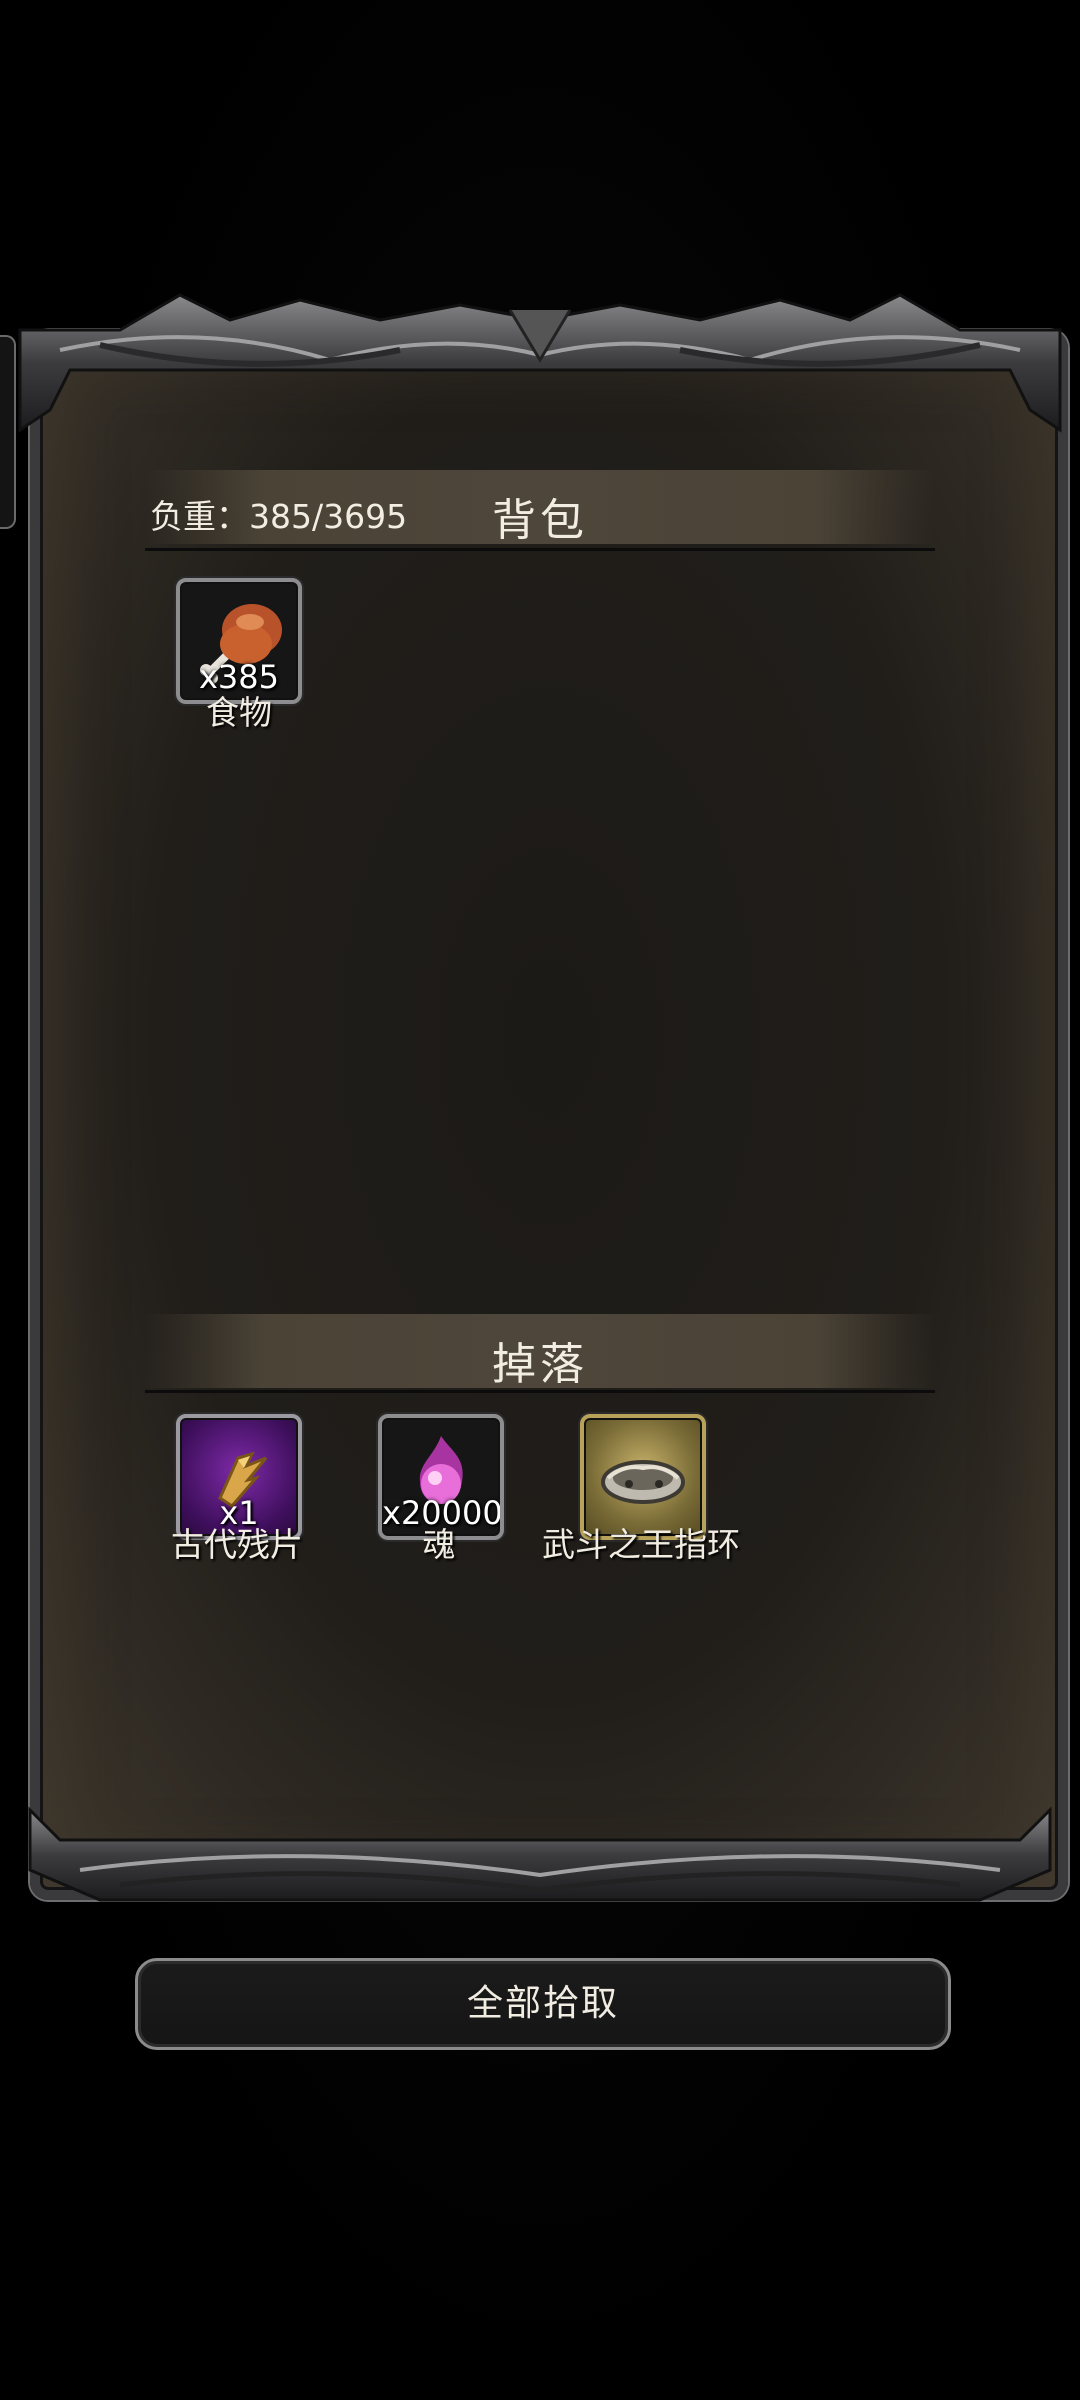  Describe the element at coordinates (540, 1364) in the screenshot. I see `drops-title: 掉落` at that location.